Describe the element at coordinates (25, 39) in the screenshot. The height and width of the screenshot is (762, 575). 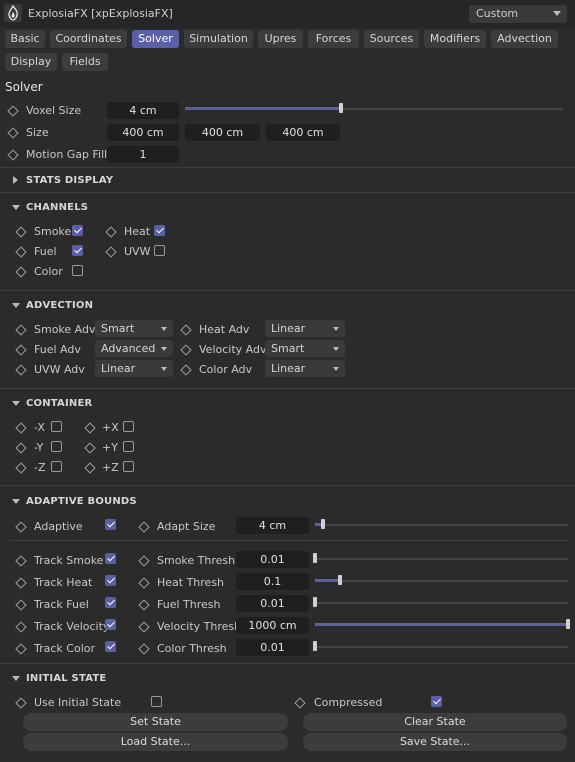
I see `tab-basic: Basic` at that location.